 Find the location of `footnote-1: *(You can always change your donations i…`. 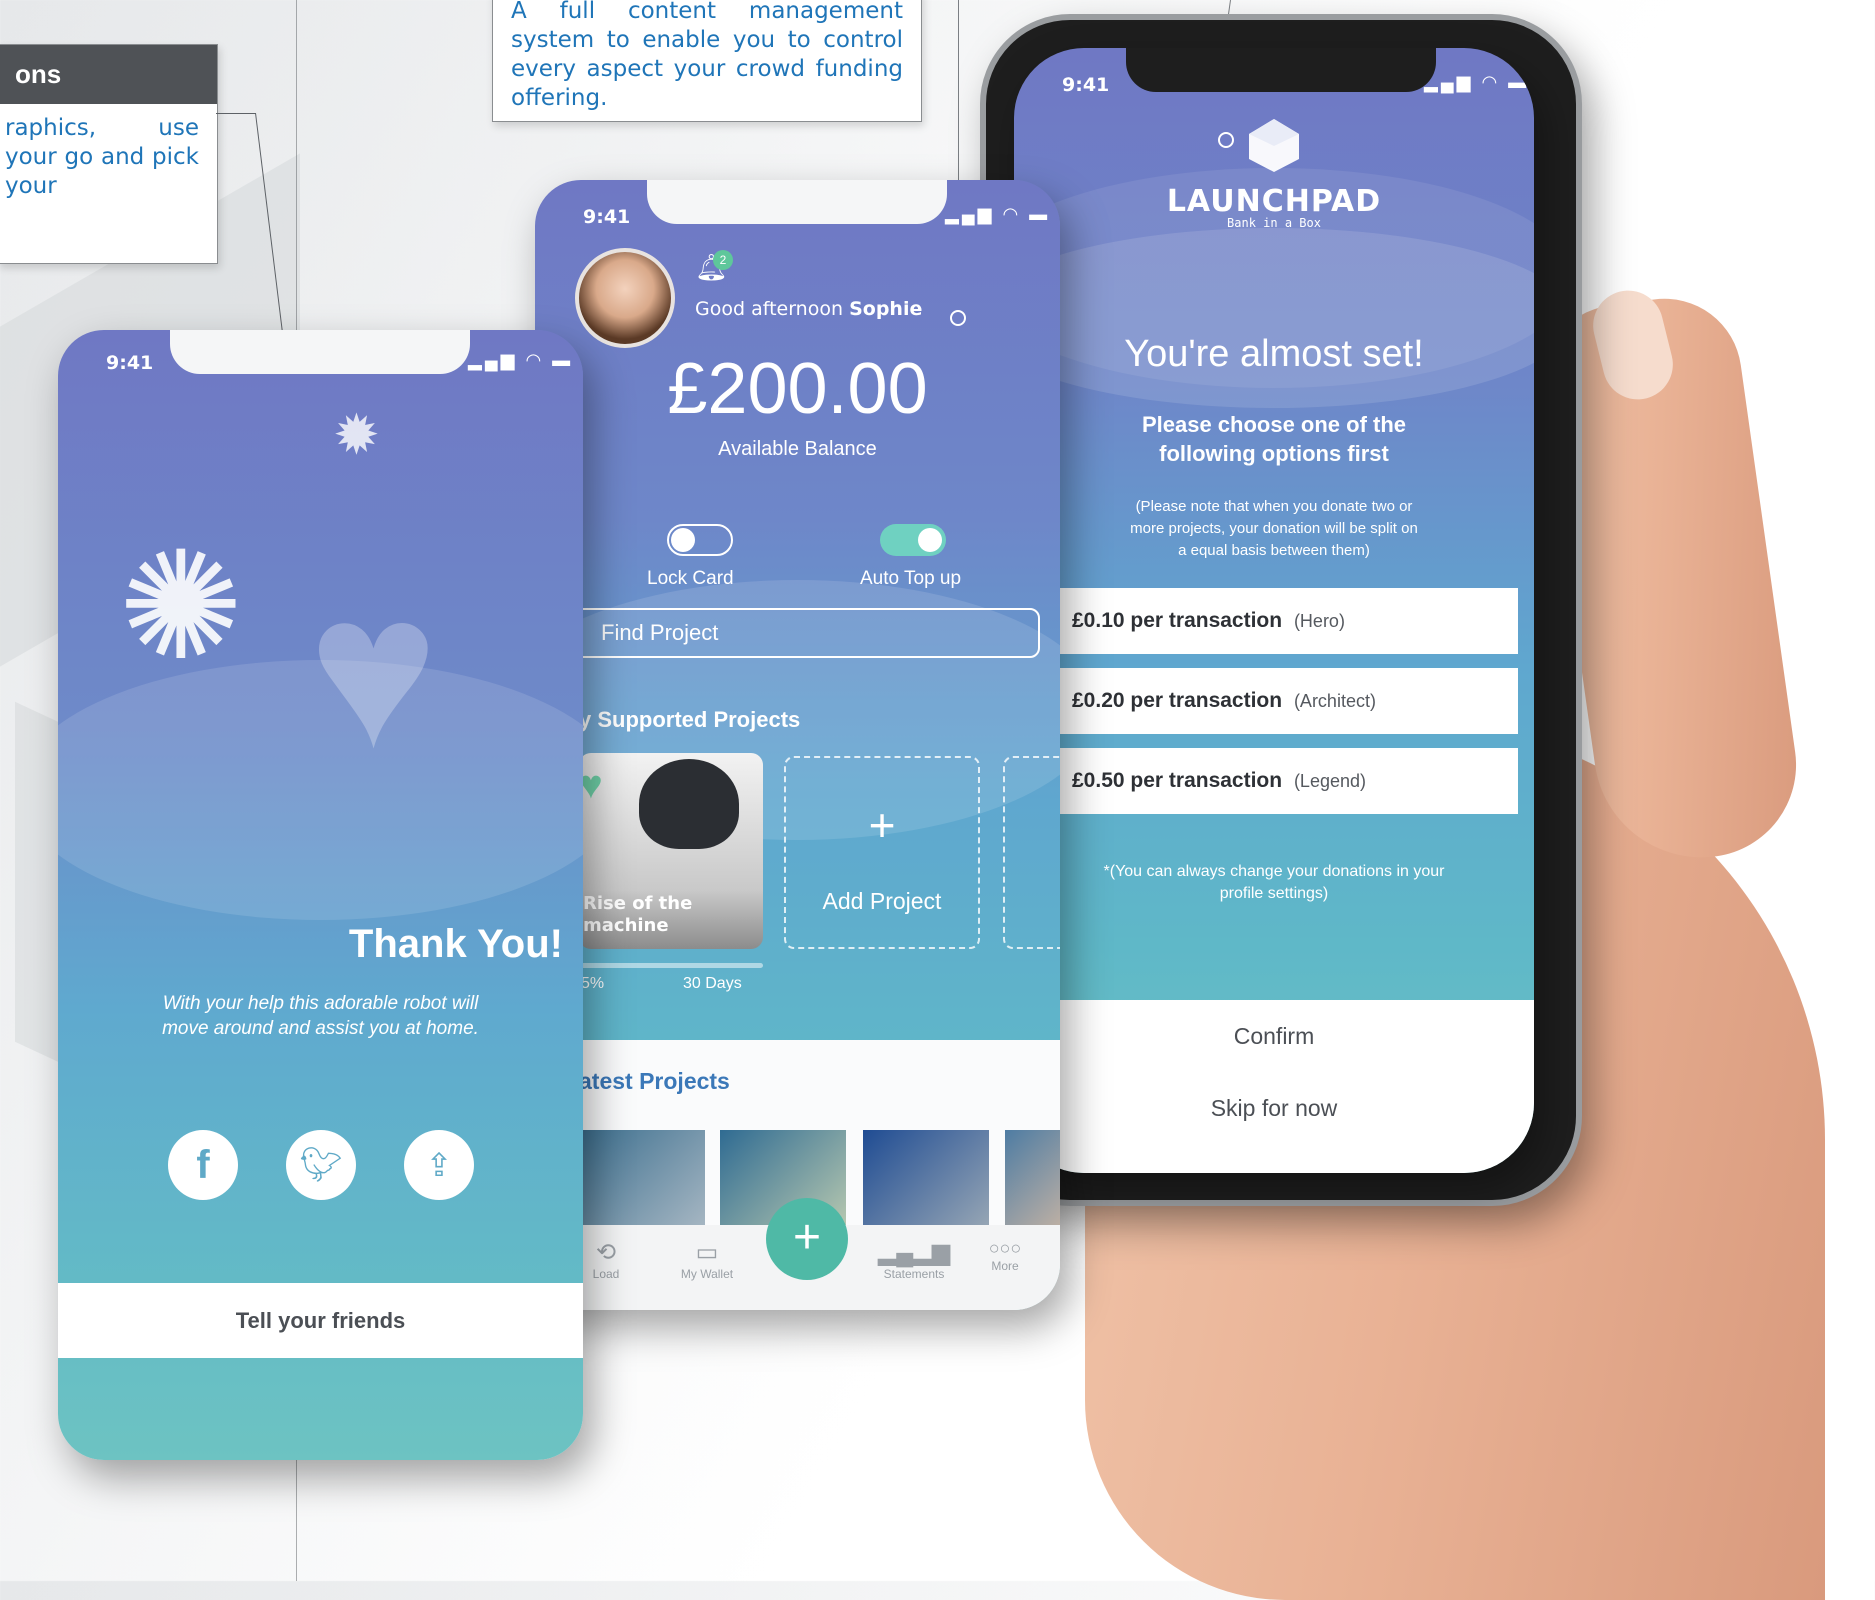

footnote-1: *(You can always change your donations i… is located at coordinates (1274, 871).